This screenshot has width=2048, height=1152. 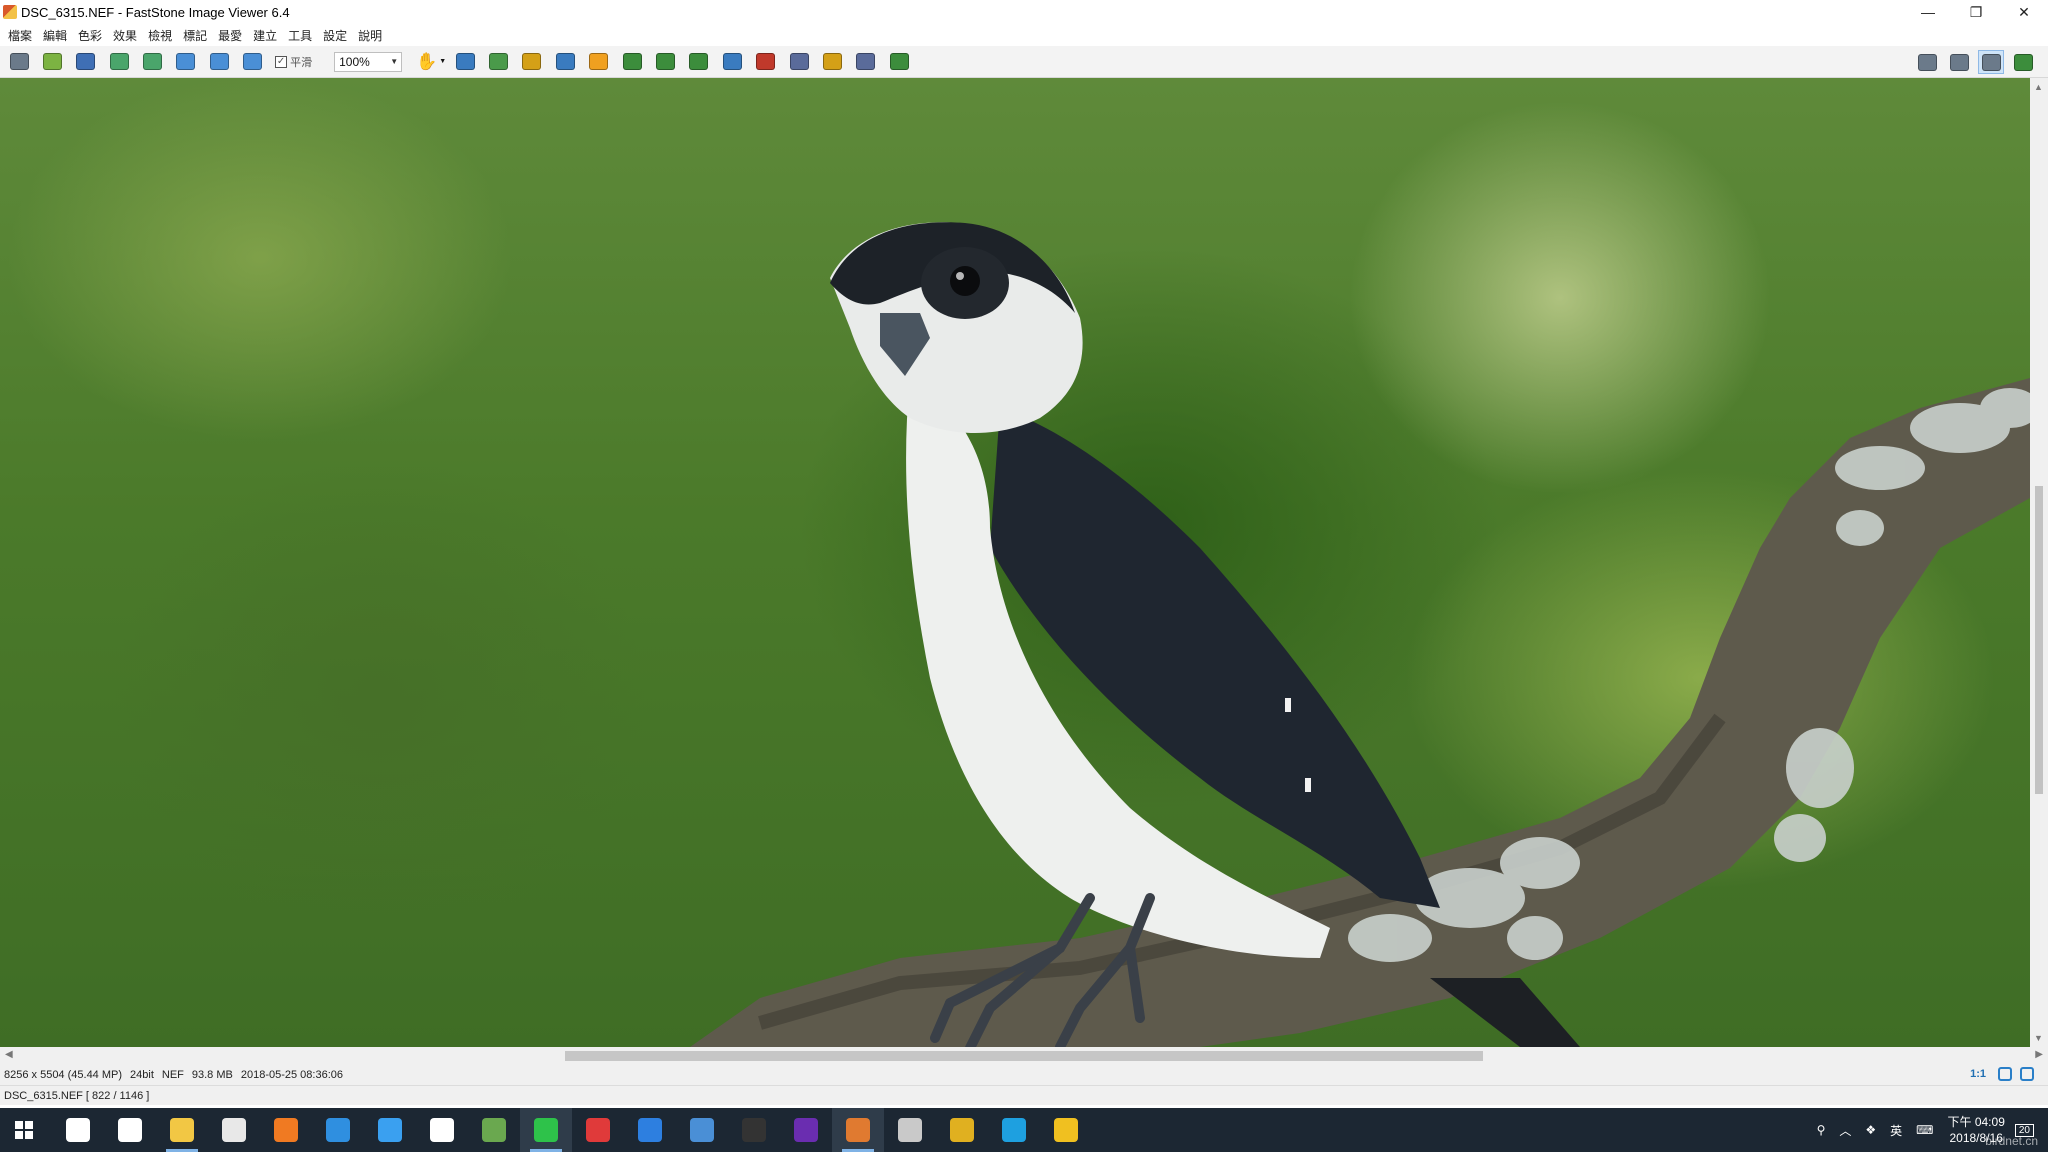 I want to click on taskbar-wechat, so click(x=442, y=1130).